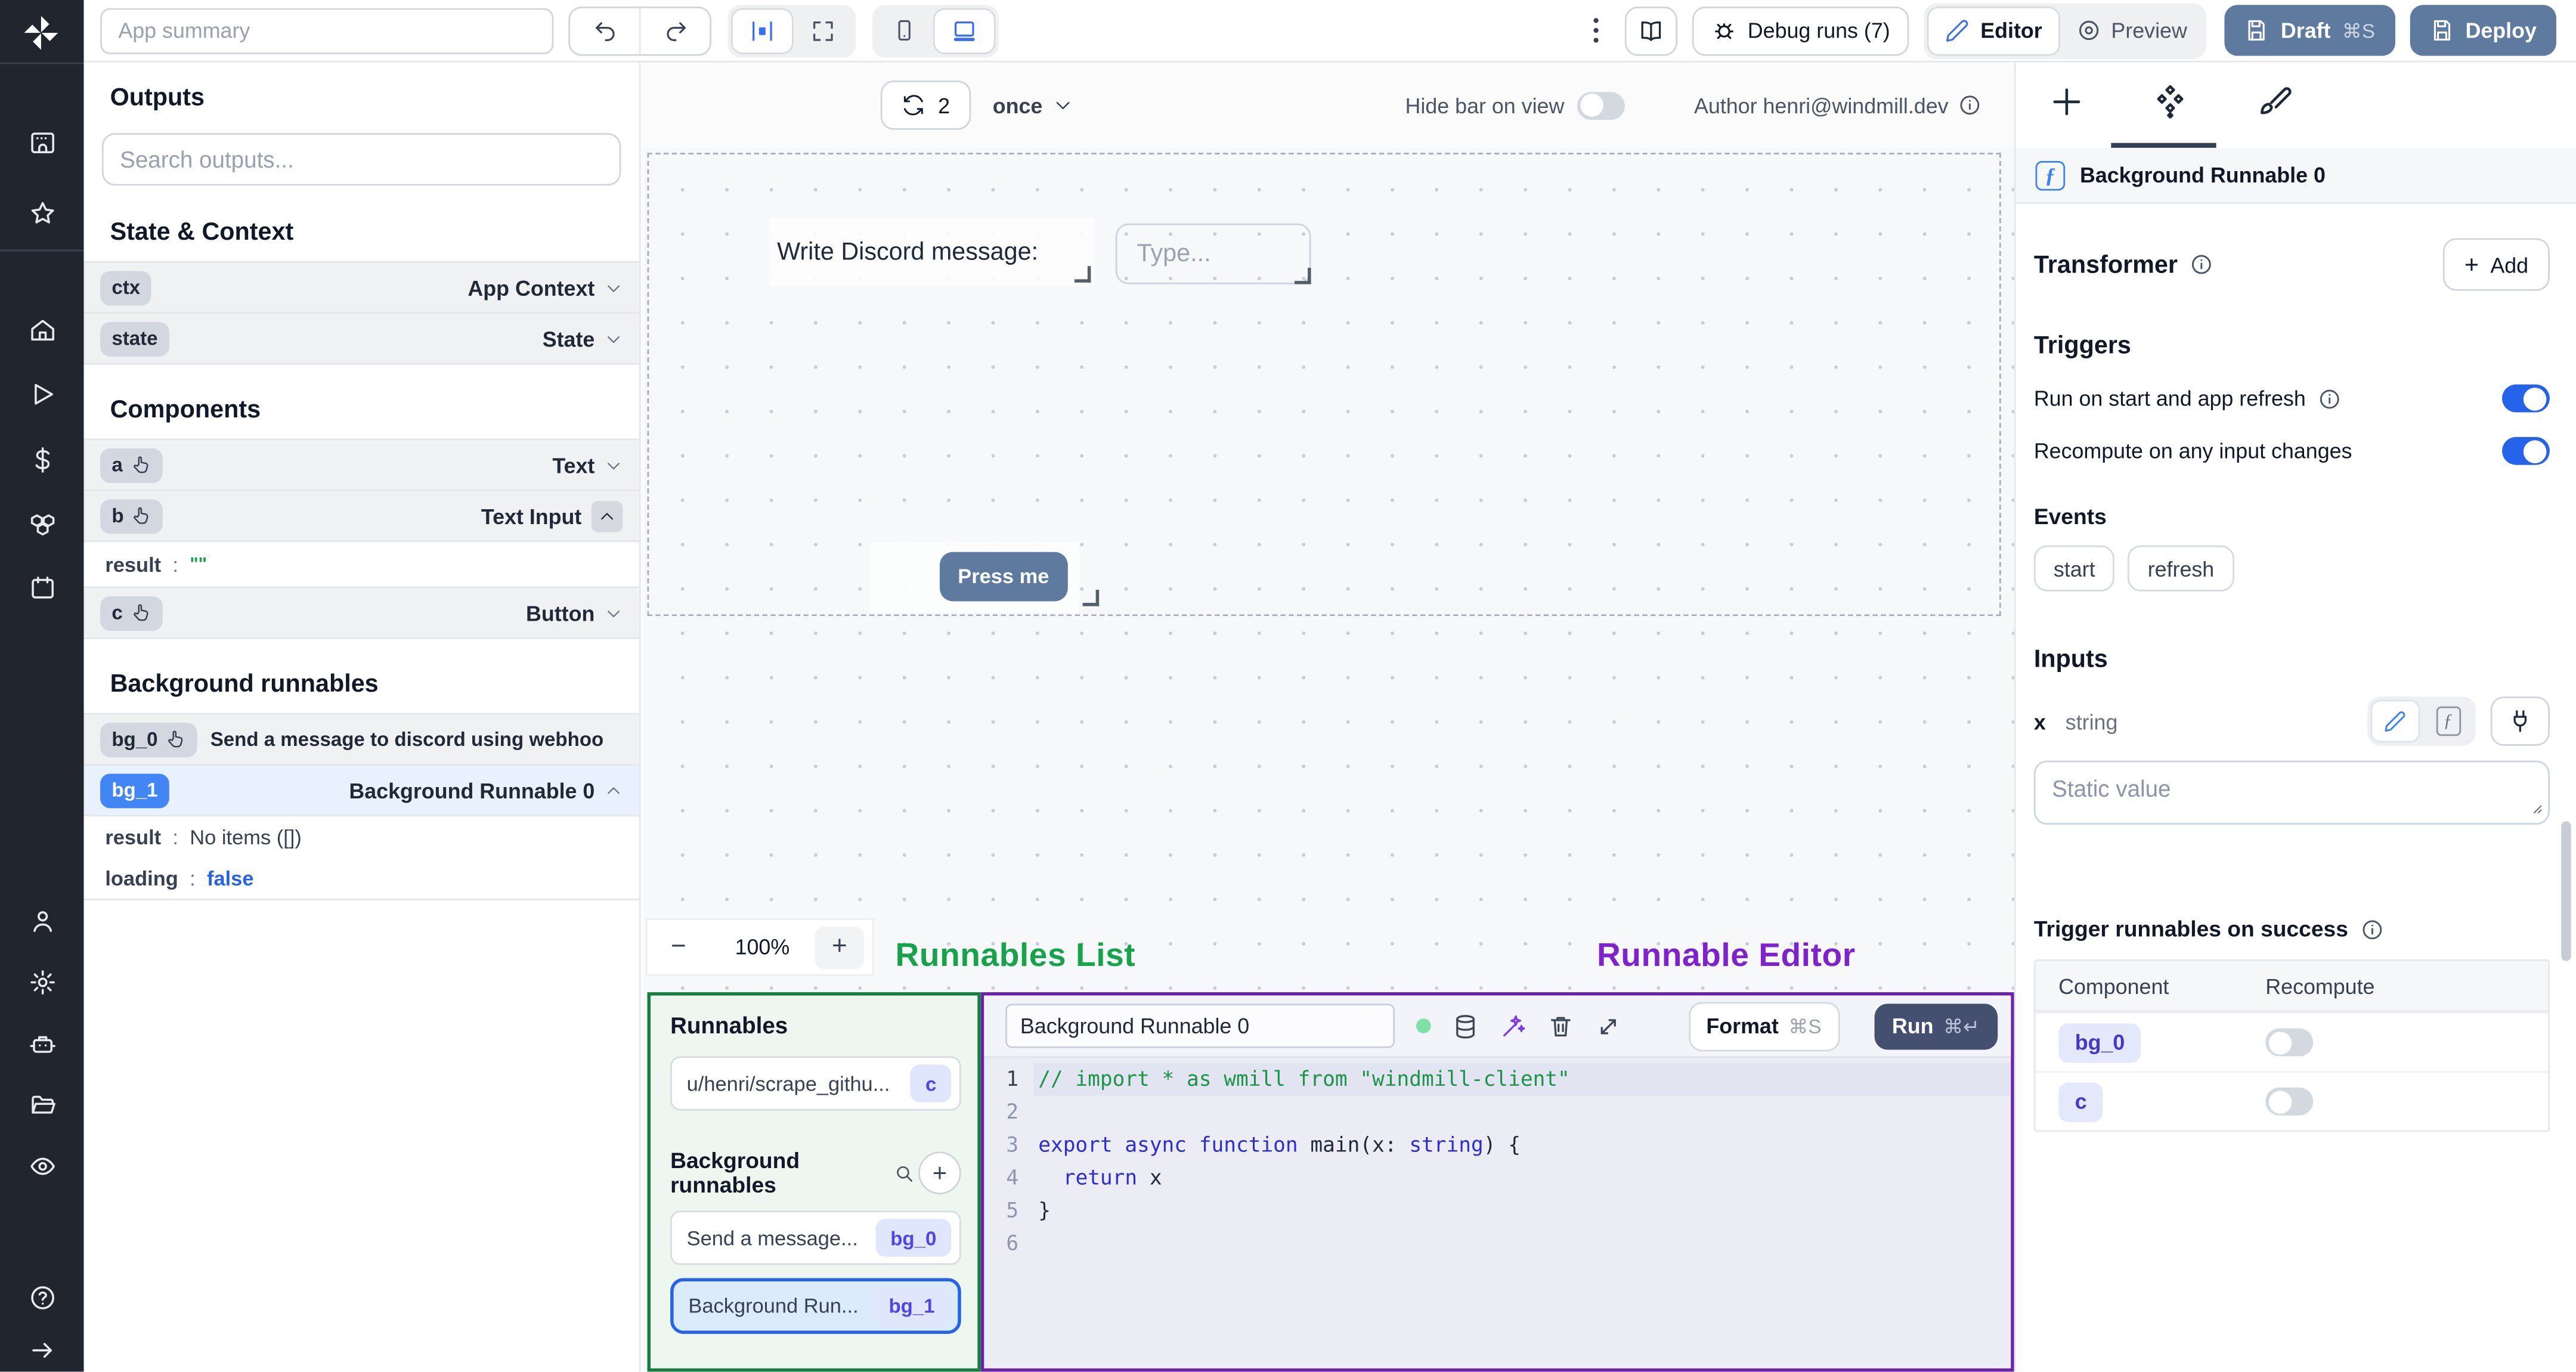 The height and width of the screenshot is (1372, 2576). I want to click on recompute-toggle-bg0, so click(2289, 1042).